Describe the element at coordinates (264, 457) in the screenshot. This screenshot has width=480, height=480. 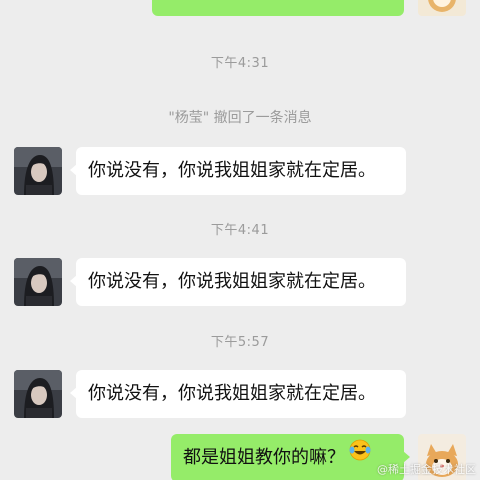
I see `message-text: 都是姐姐教你的嘛？` at that location.